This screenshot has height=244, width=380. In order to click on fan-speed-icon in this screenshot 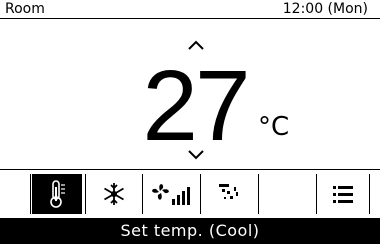, I will do `click(171, 194)`.